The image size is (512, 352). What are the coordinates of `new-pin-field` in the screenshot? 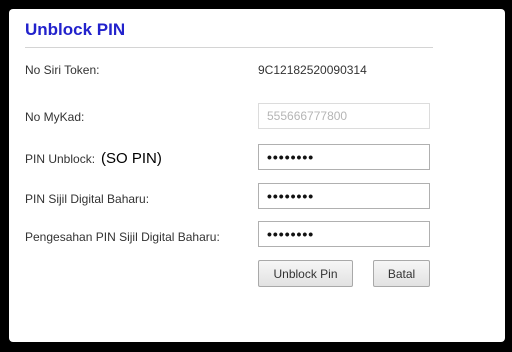 It's located at (344, 196).